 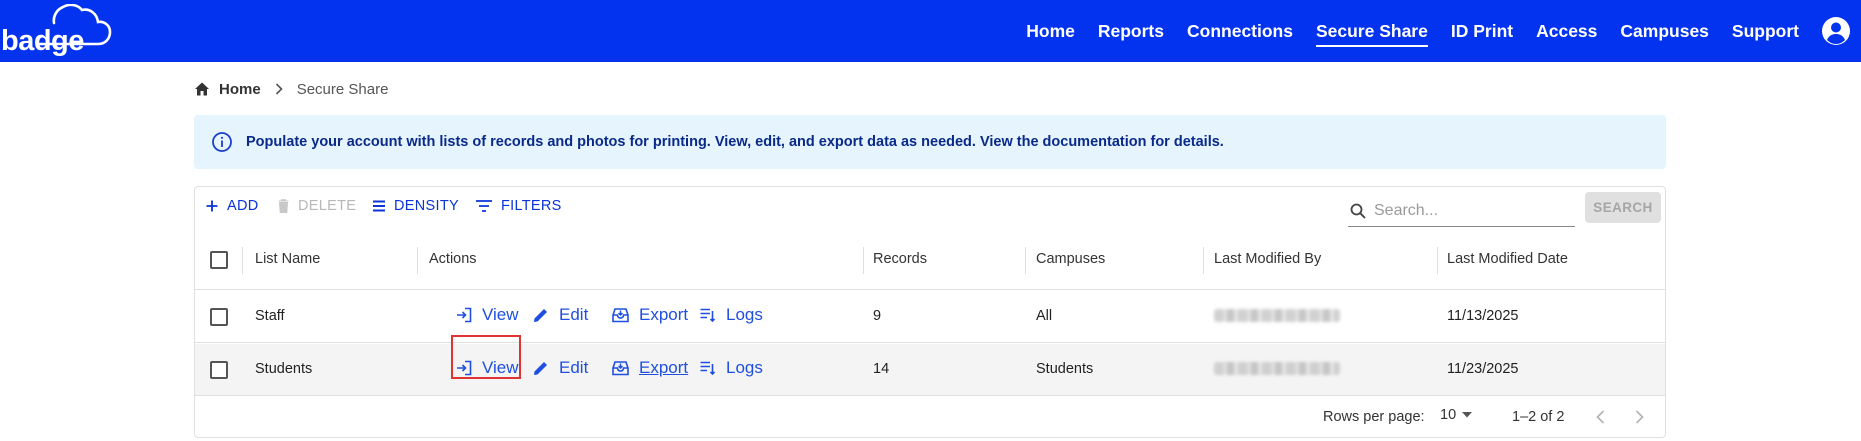 I want to click on nav-item-connections: Connections, so click(x=1240, y=31).